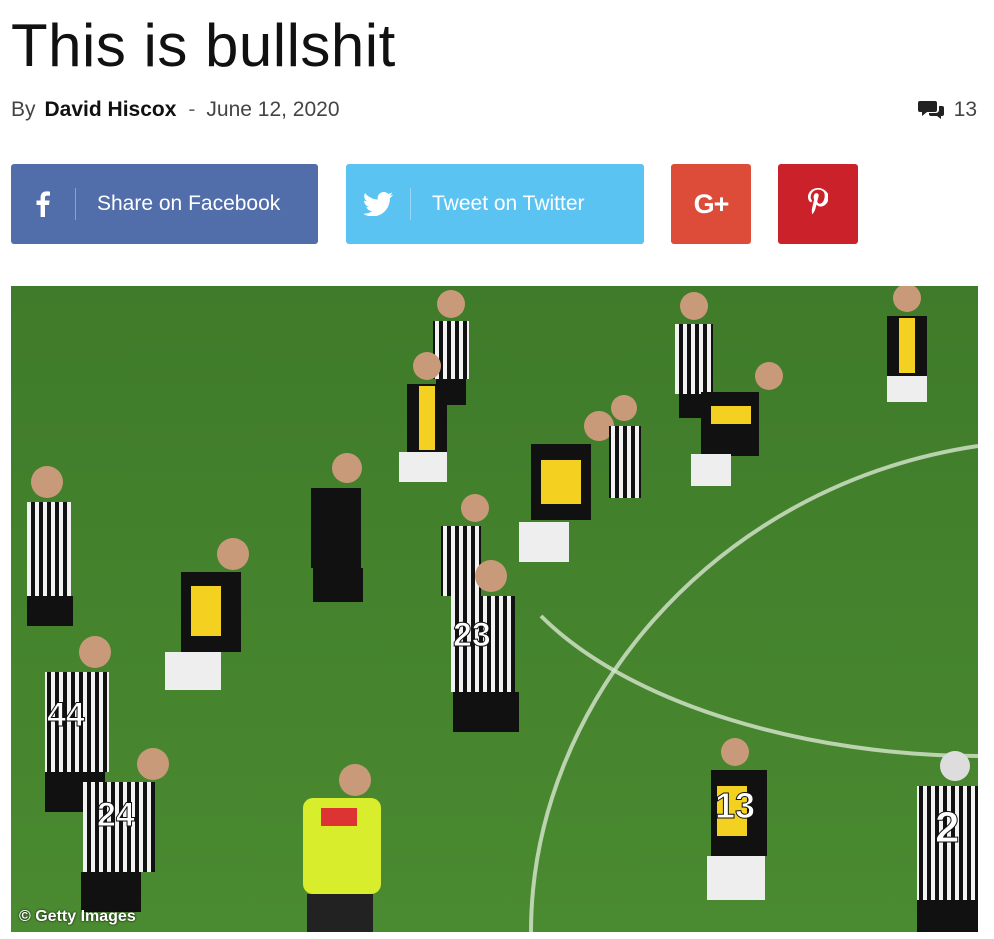  What do you see at coordinates (77, 916) in the screenshot?
I see `image-credit: © Getty Images` at bounding box center [77, 916].